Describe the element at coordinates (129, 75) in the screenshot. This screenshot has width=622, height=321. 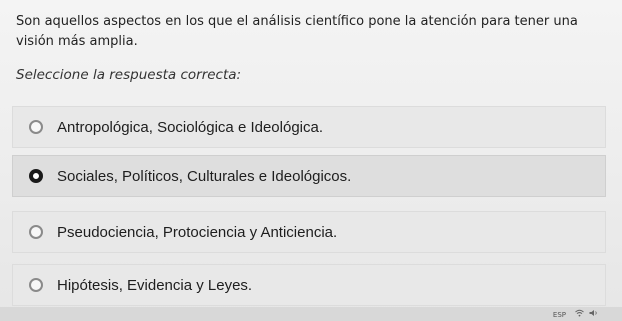
I see `answer-prompt: Seleccione la respuesta correcta:` at that location.